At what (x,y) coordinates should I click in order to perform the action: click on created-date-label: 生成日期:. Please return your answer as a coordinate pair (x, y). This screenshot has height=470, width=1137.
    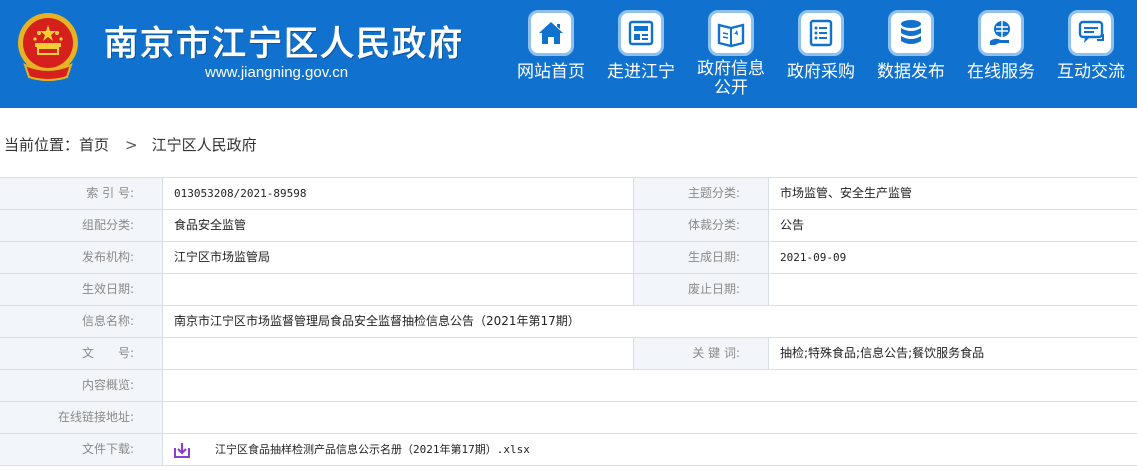
    Looking at the image, I should click on (701, 257).